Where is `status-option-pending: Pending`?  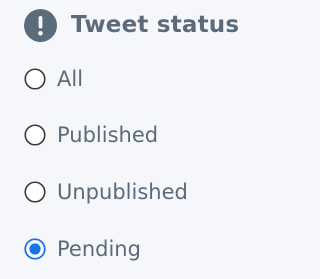
status-option-pending: Pending is located at coordinates (82, 249).